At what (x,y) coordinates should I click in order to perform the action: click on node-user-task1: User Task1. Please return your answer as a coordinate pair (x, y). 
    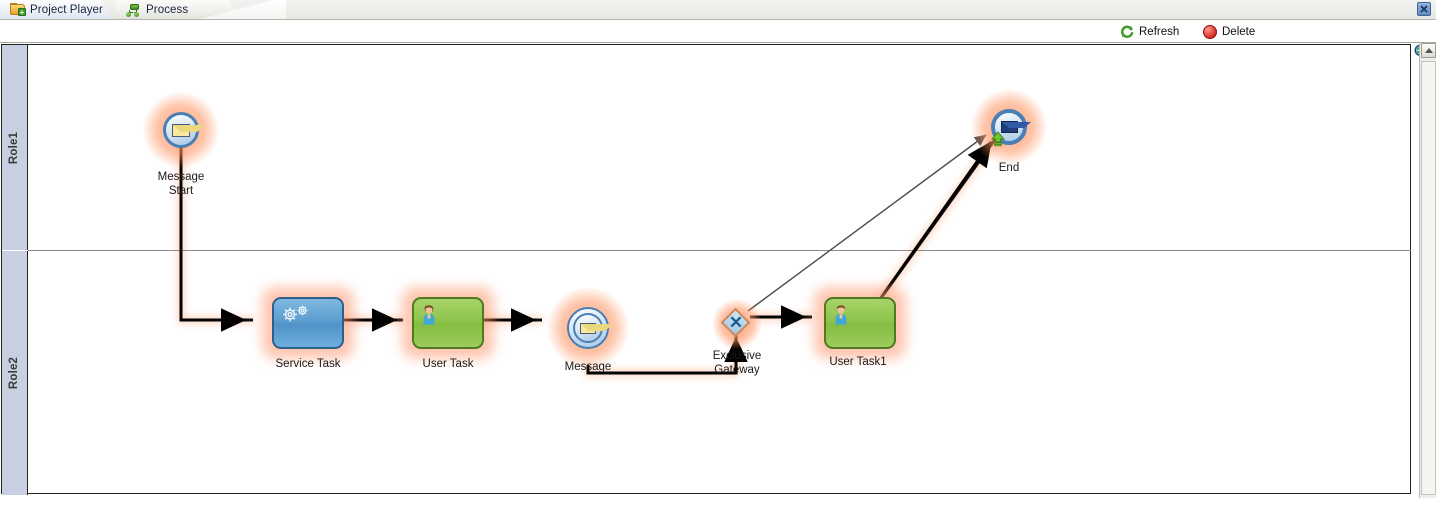
    Looking at the image, I should click on (858, 327).